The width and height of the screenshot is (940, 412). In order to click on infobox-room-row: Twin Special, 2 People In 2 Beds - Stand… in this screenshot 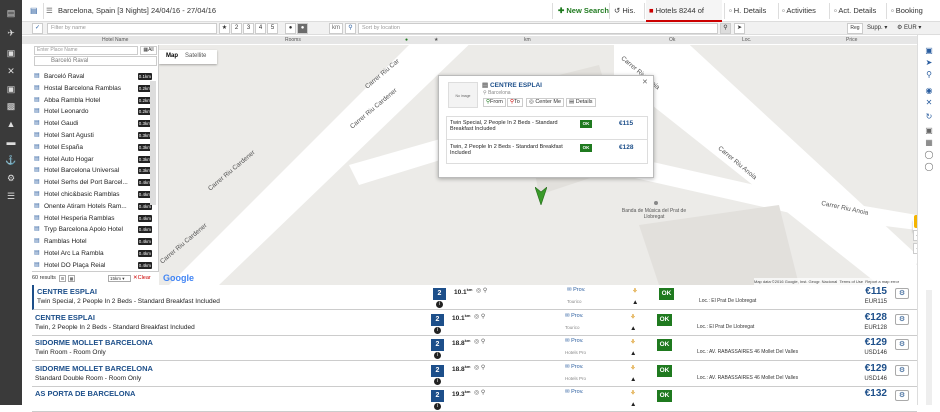, I will do `click(547, 128)`.